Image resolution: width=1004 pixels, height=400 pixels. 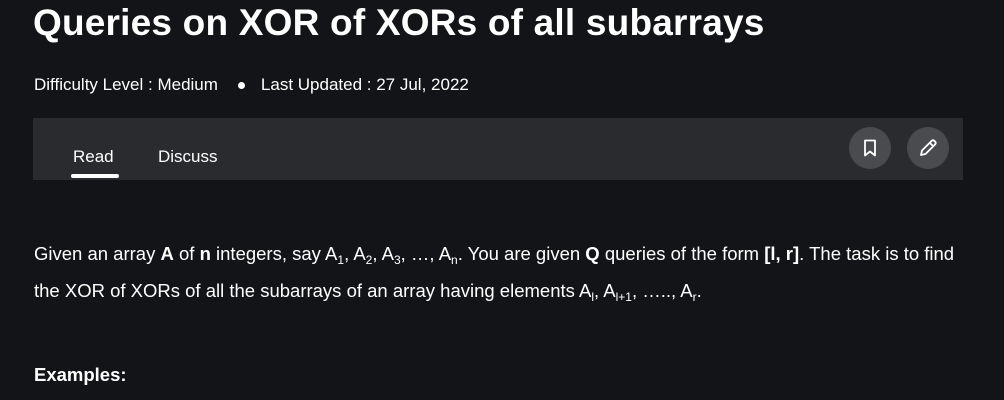 I want to click on examples-heading: Examples:, so click(x=80, y=374).